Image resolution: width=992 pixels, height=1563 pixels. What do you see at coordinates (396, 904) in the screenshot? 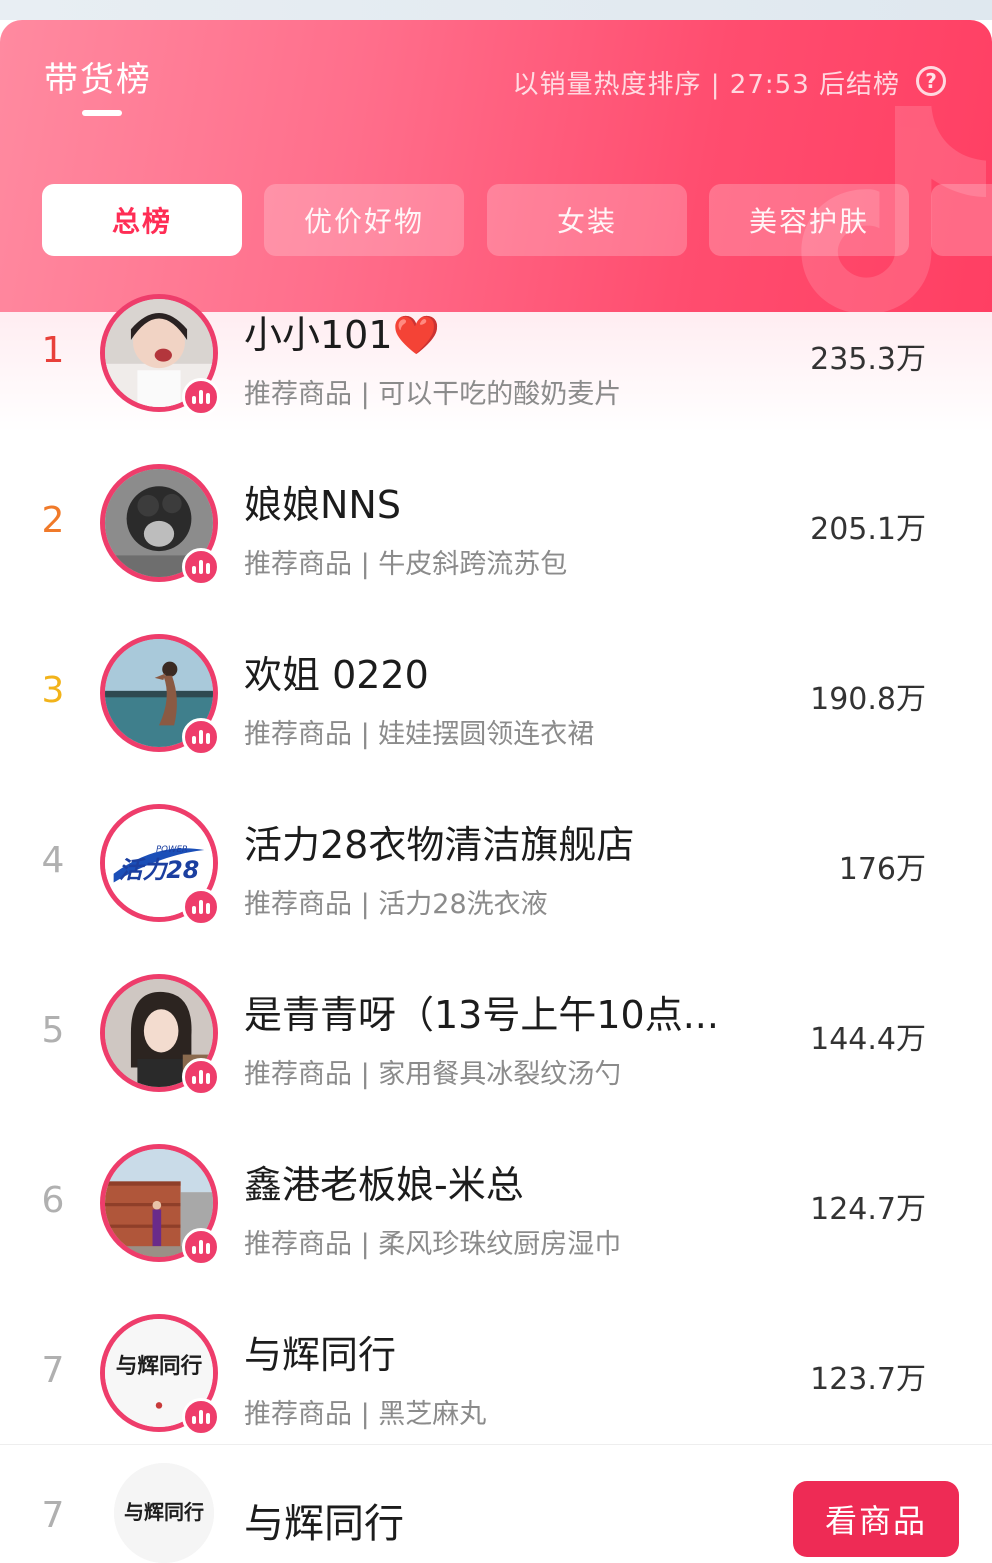
I see `recommended-product: 推荐商品 | 活力28洗衣液` at bounding box center [396, 904].